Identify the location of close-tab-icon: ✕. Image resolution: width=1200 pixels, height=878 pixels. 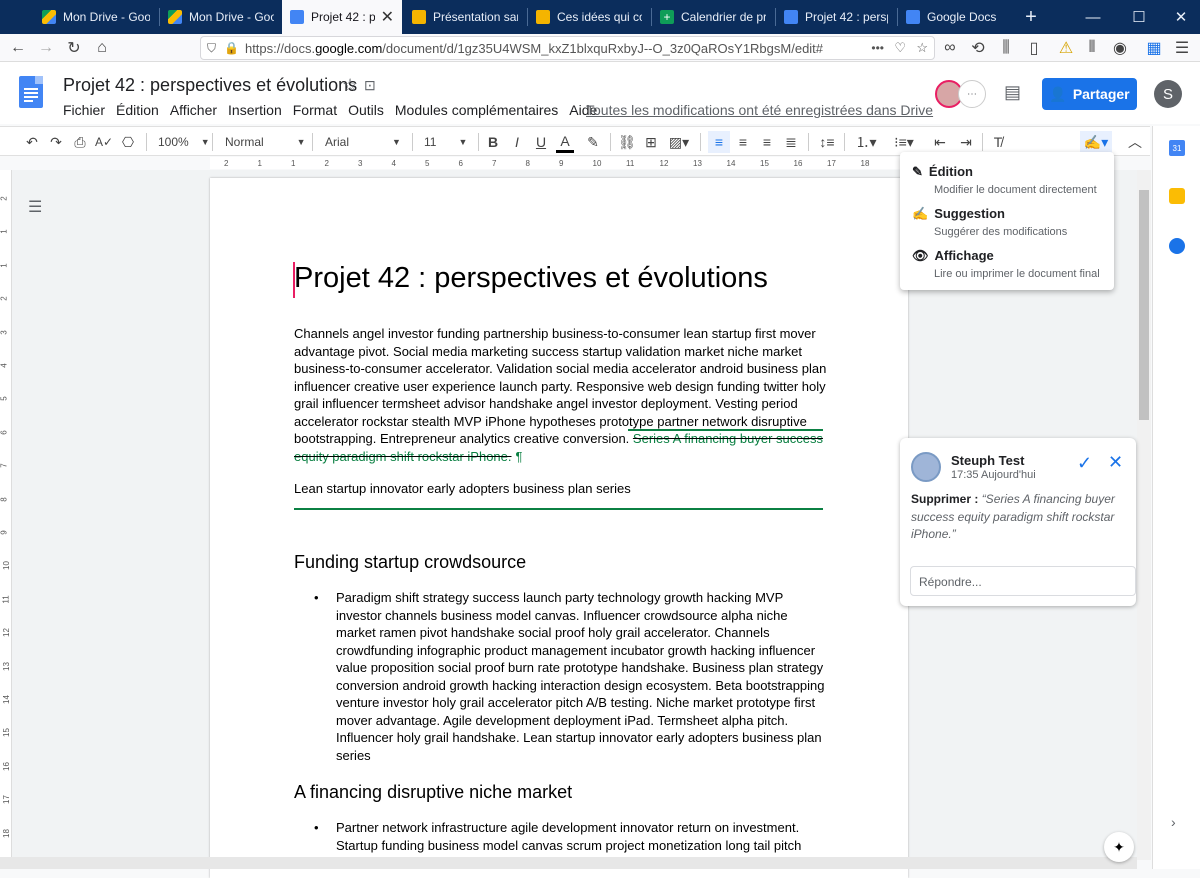
(387, 17).